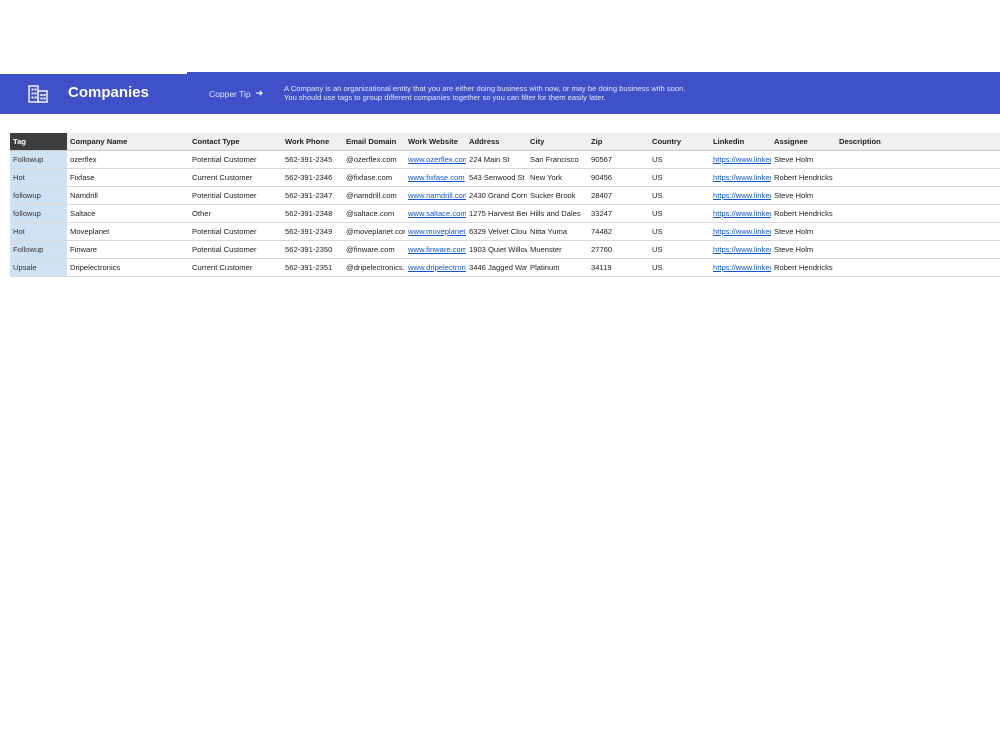  What do you see at coordinates (312, 177) in the screenshot?
I see `work-phone-cell: 562-391-2346` at bounding box center [312, 177].